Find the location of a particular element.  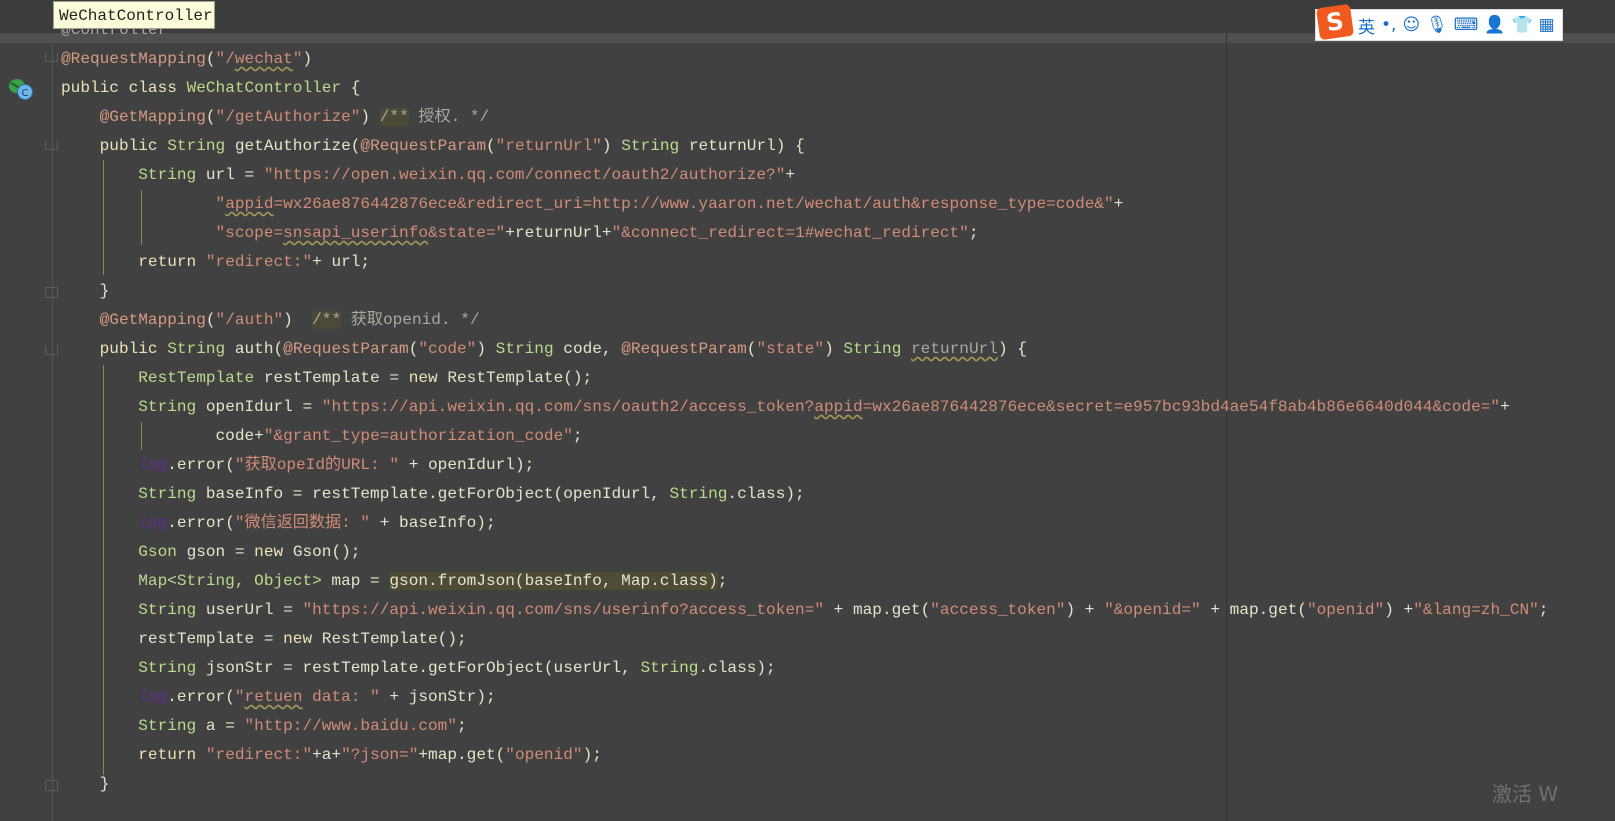

code-token: "&grant_type=authorization_code" is located at coordinates (418, 436).